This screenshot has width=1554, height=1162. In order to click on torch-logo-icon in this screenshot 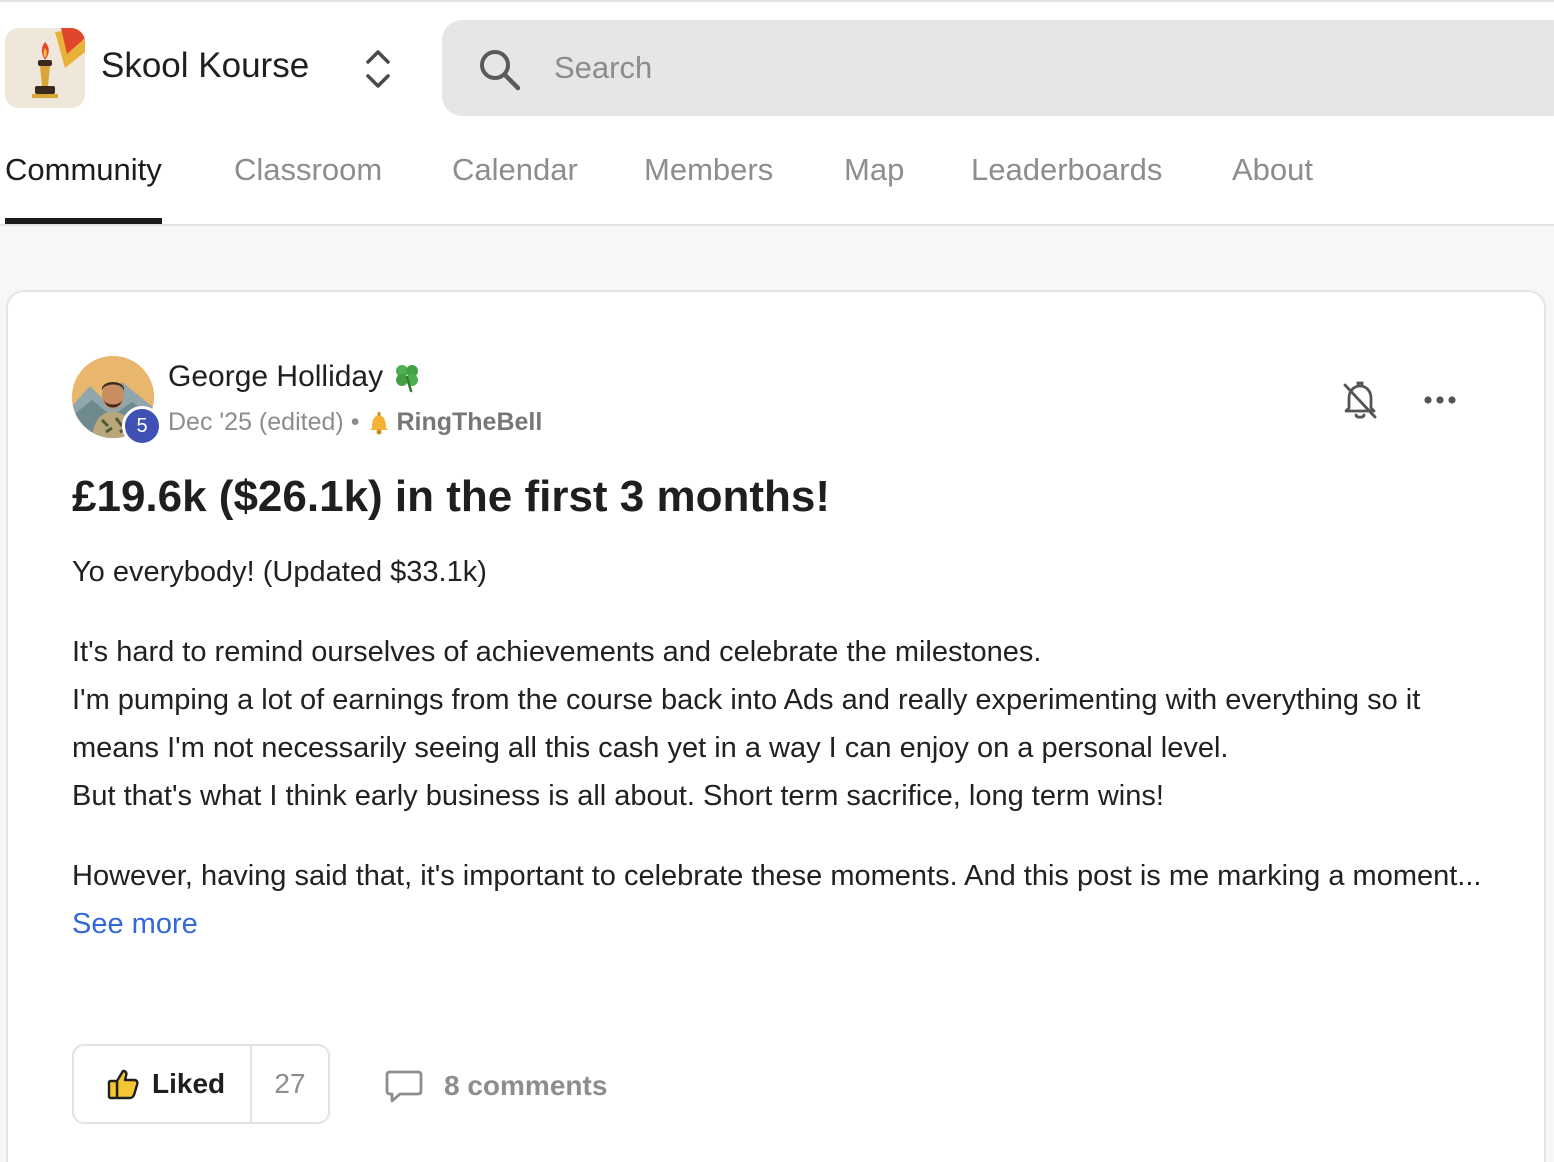, I will do `click(45, 68)`.